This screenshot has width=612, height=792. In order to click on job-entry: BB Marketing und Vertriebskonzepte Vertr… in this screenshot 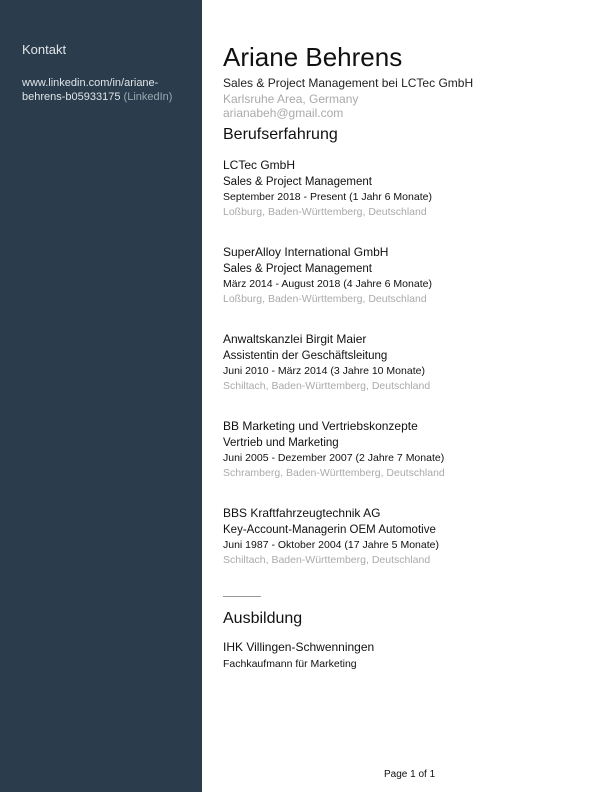, I will do `click(408, 449)`.